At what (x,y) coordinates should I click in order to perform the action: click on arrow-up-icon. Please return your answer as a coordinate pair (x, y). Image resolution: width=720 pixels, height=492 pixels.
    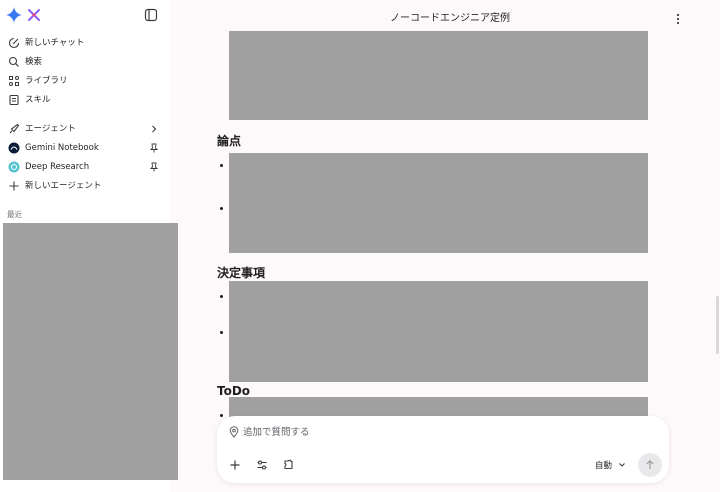
    Looking at the image, I should click on (650, 464).